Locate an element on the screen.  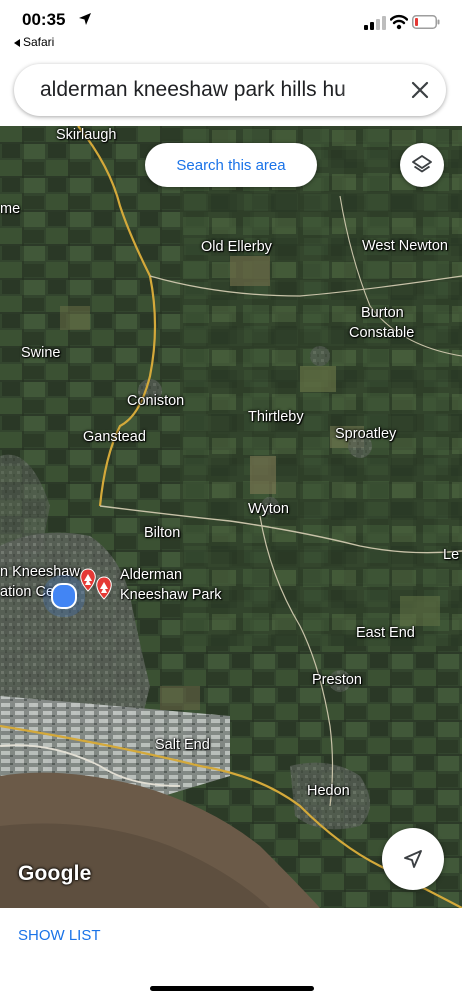
close-icon is located at coordinates (420, 90).